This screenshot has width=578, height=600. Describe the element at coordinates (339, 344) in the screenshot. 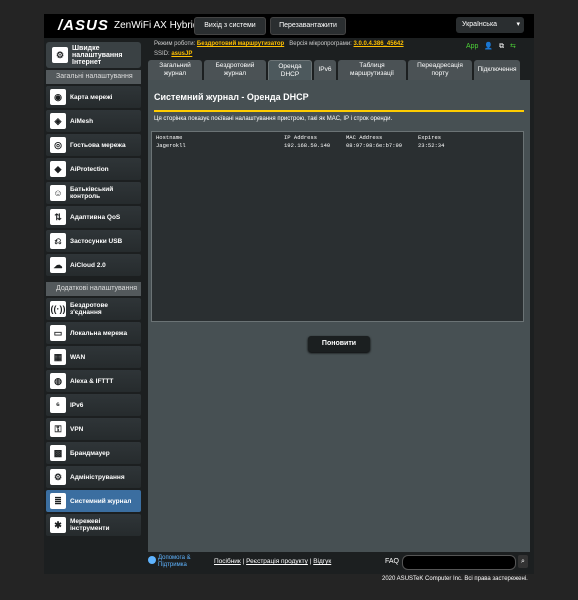

I see `refresh-button: Поновити` at that location.